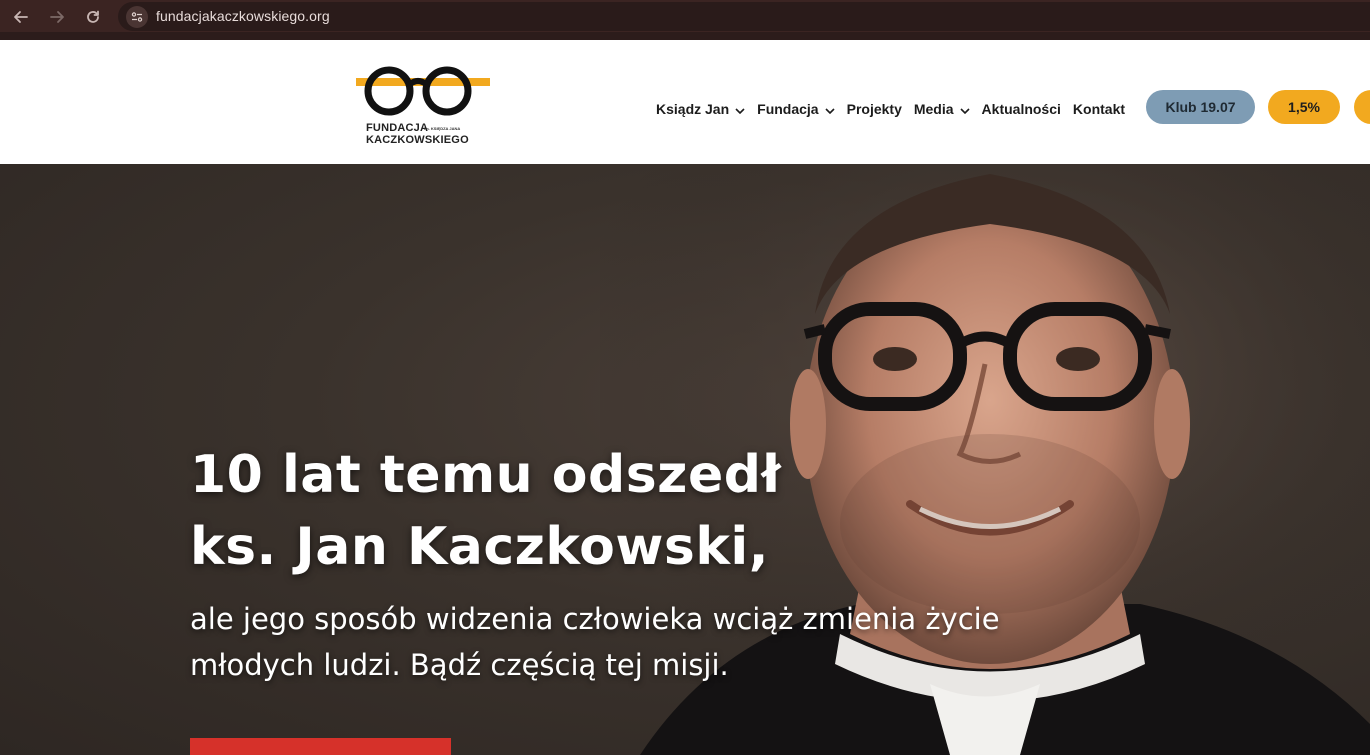 Image resolution: width=1370 pixels, height=755 pixels. Describe the element at coordinates (1200, 107) in the screenshot. I see `klub-button: Klub 19.07` at that location.